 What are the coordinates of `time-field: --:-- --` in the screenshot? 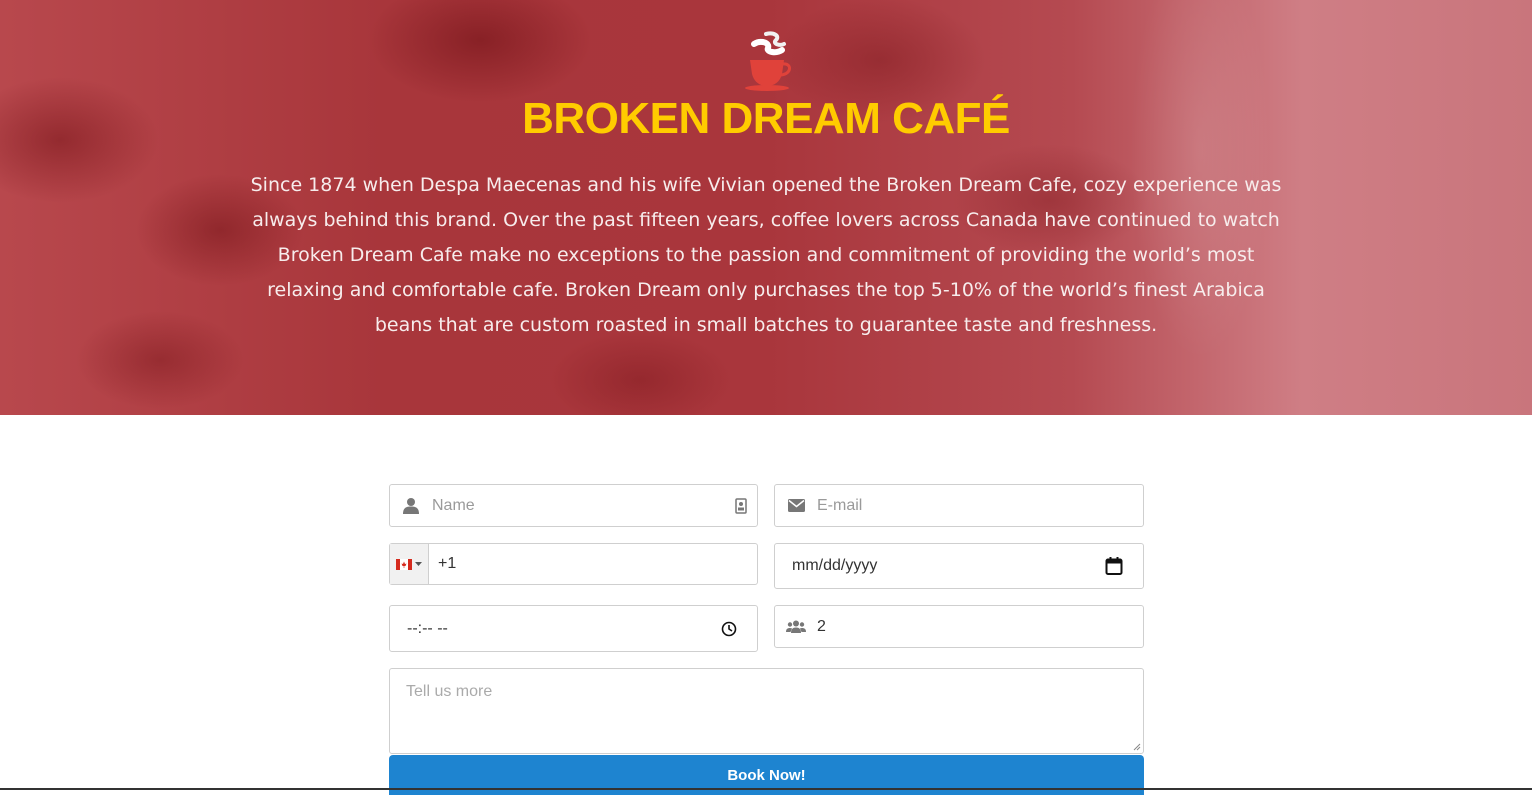 It's located at (573, 628).